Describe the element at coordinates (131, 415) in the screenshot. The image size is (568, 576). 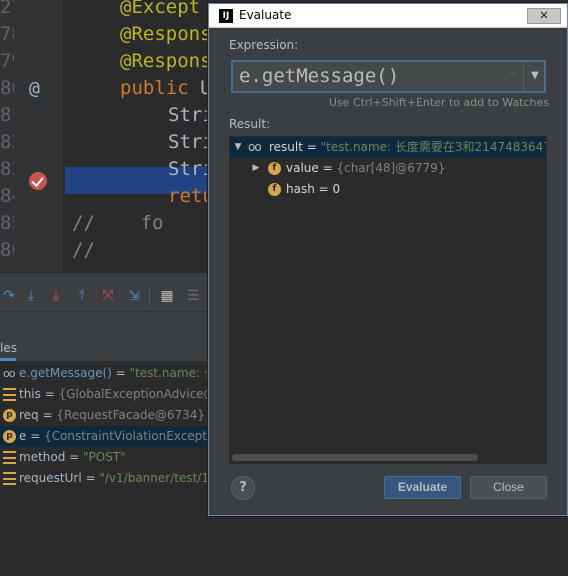
I see `variable-value: {RequestFacade@6734}` at that location.